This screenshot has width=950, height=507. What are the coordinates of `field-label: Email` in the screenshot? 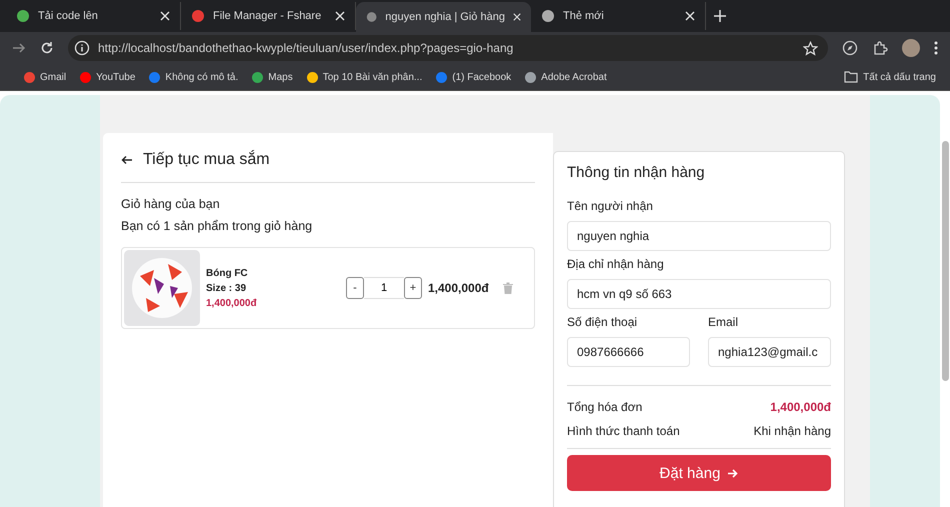 It's located at (724, 322).